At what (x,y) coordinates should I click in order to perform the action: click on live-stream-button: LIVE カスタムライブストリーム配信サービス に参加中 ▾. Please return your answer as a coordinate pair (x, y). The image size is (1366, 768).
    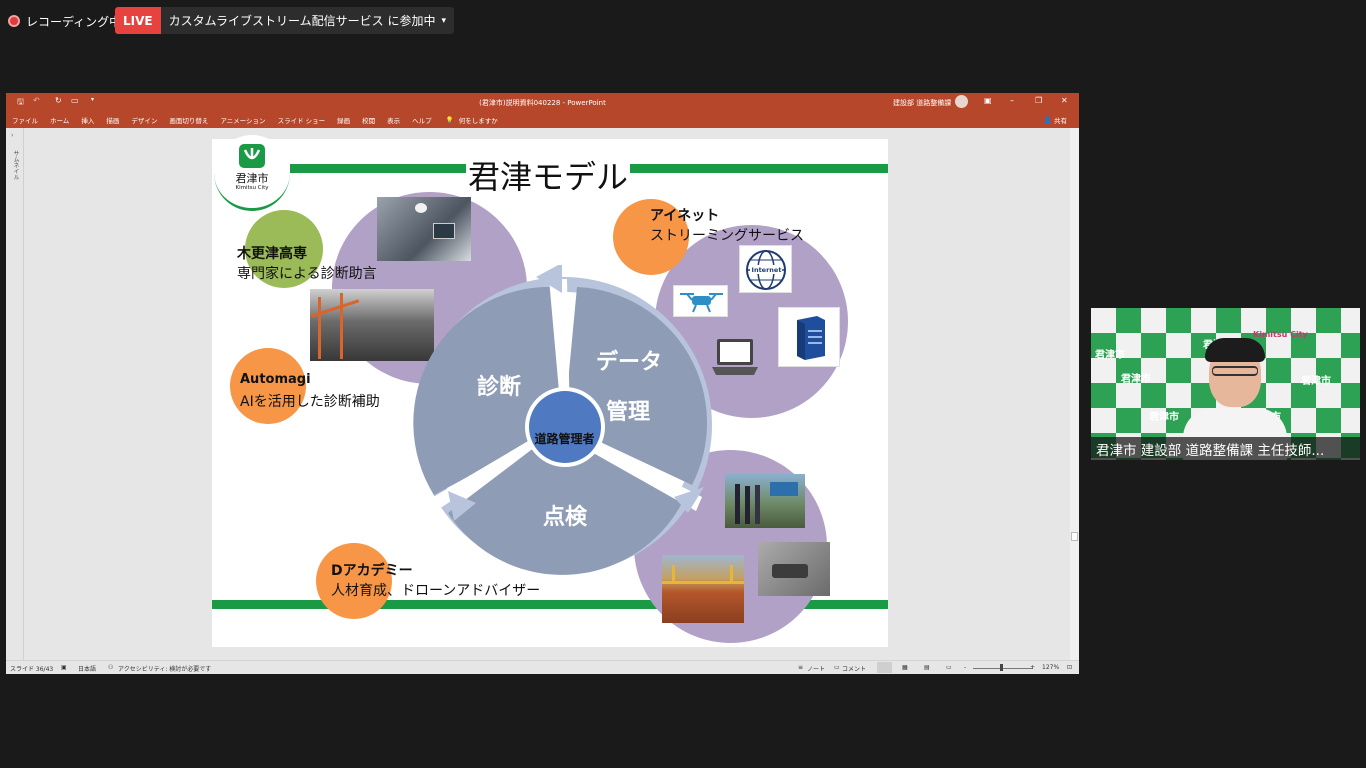
    Looking at the image, I should click on (284, 20).